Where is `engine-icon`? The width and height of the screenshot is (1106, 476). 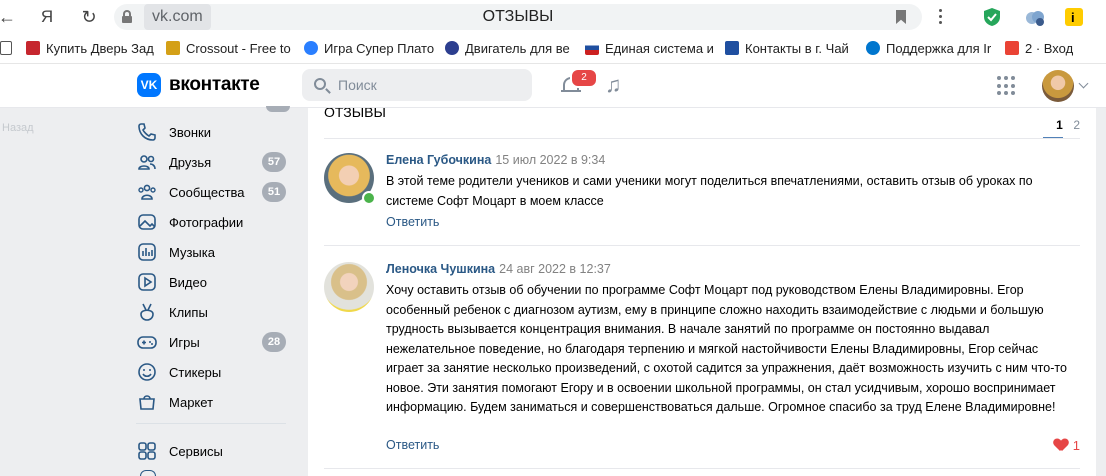 engine-icon is located at coordinates (452, 48).